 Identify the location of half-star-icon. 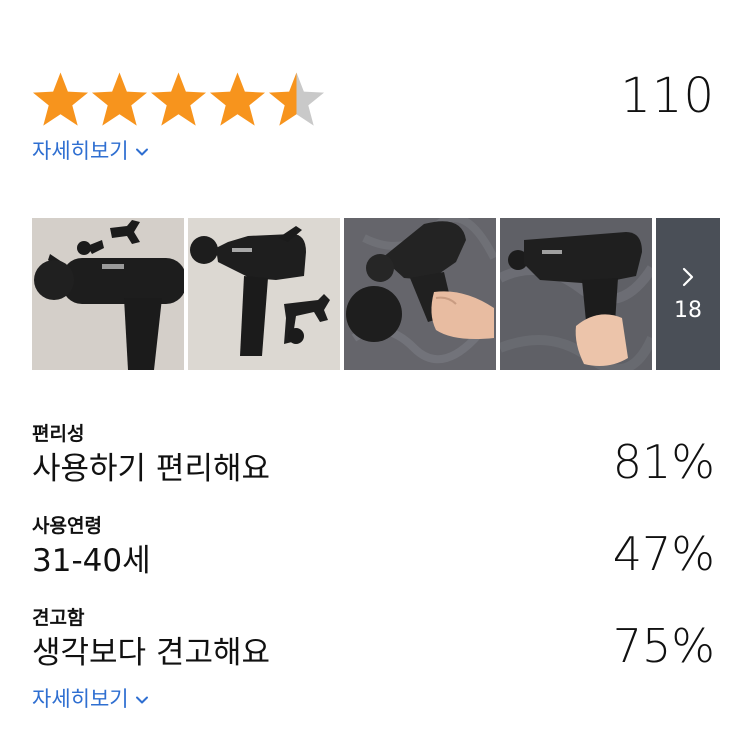
(296, 99).